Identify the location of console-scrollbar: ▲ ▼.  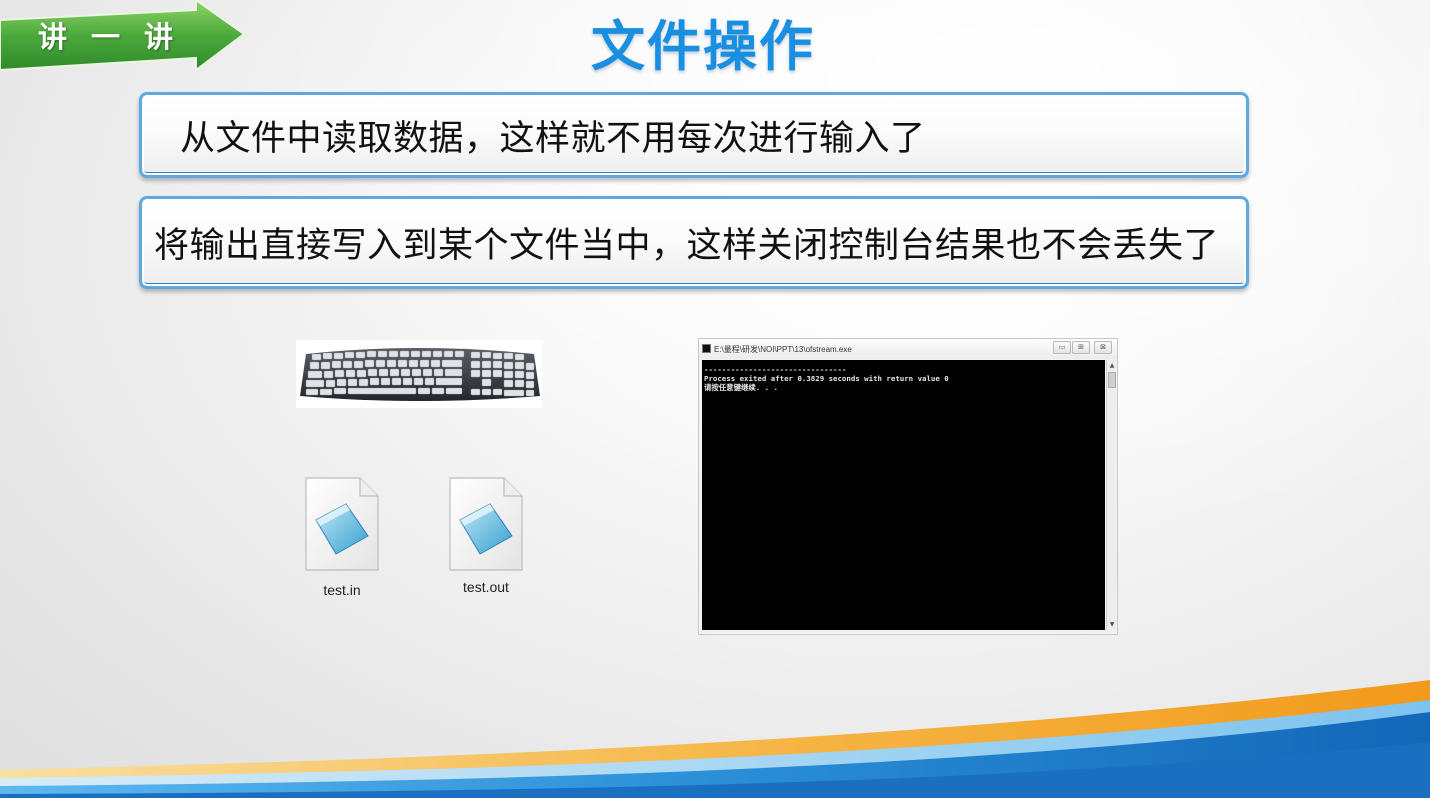
(1111, 495).